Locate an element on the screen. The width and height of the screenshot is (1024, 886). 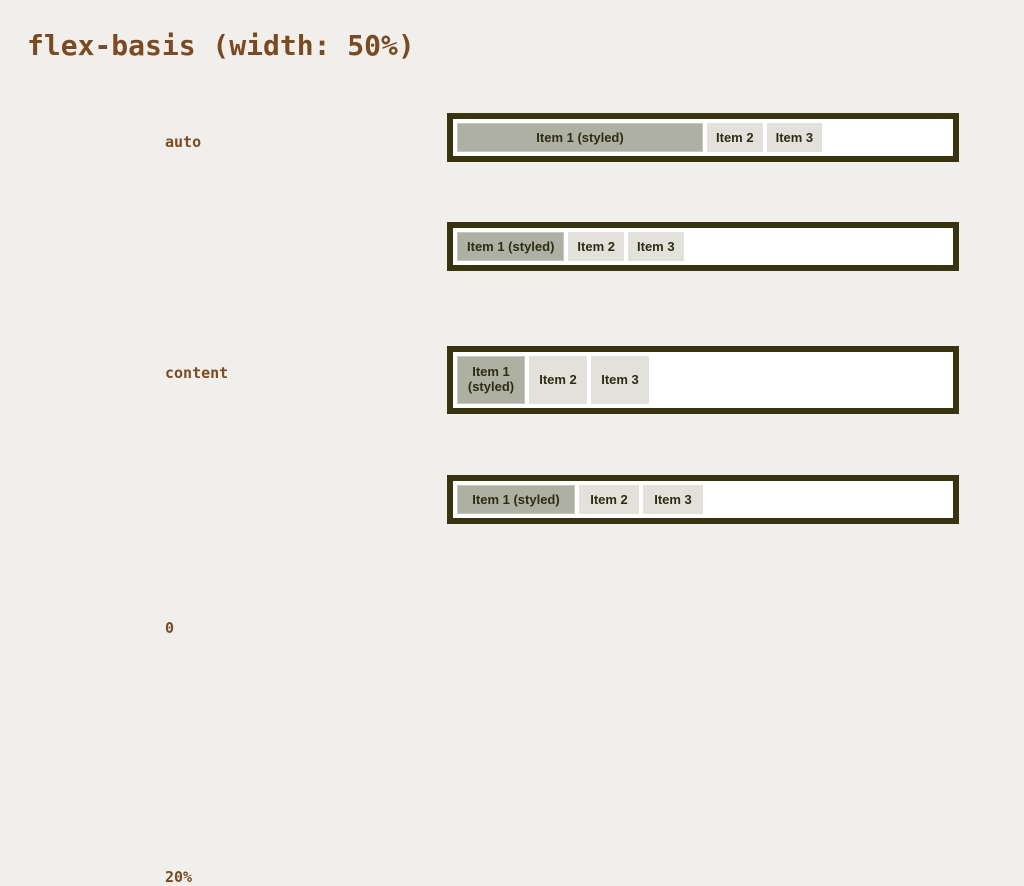
flex-container-percent: Item 1 (styled) Item 2 Item 3 is located at coordinates (703, 499).